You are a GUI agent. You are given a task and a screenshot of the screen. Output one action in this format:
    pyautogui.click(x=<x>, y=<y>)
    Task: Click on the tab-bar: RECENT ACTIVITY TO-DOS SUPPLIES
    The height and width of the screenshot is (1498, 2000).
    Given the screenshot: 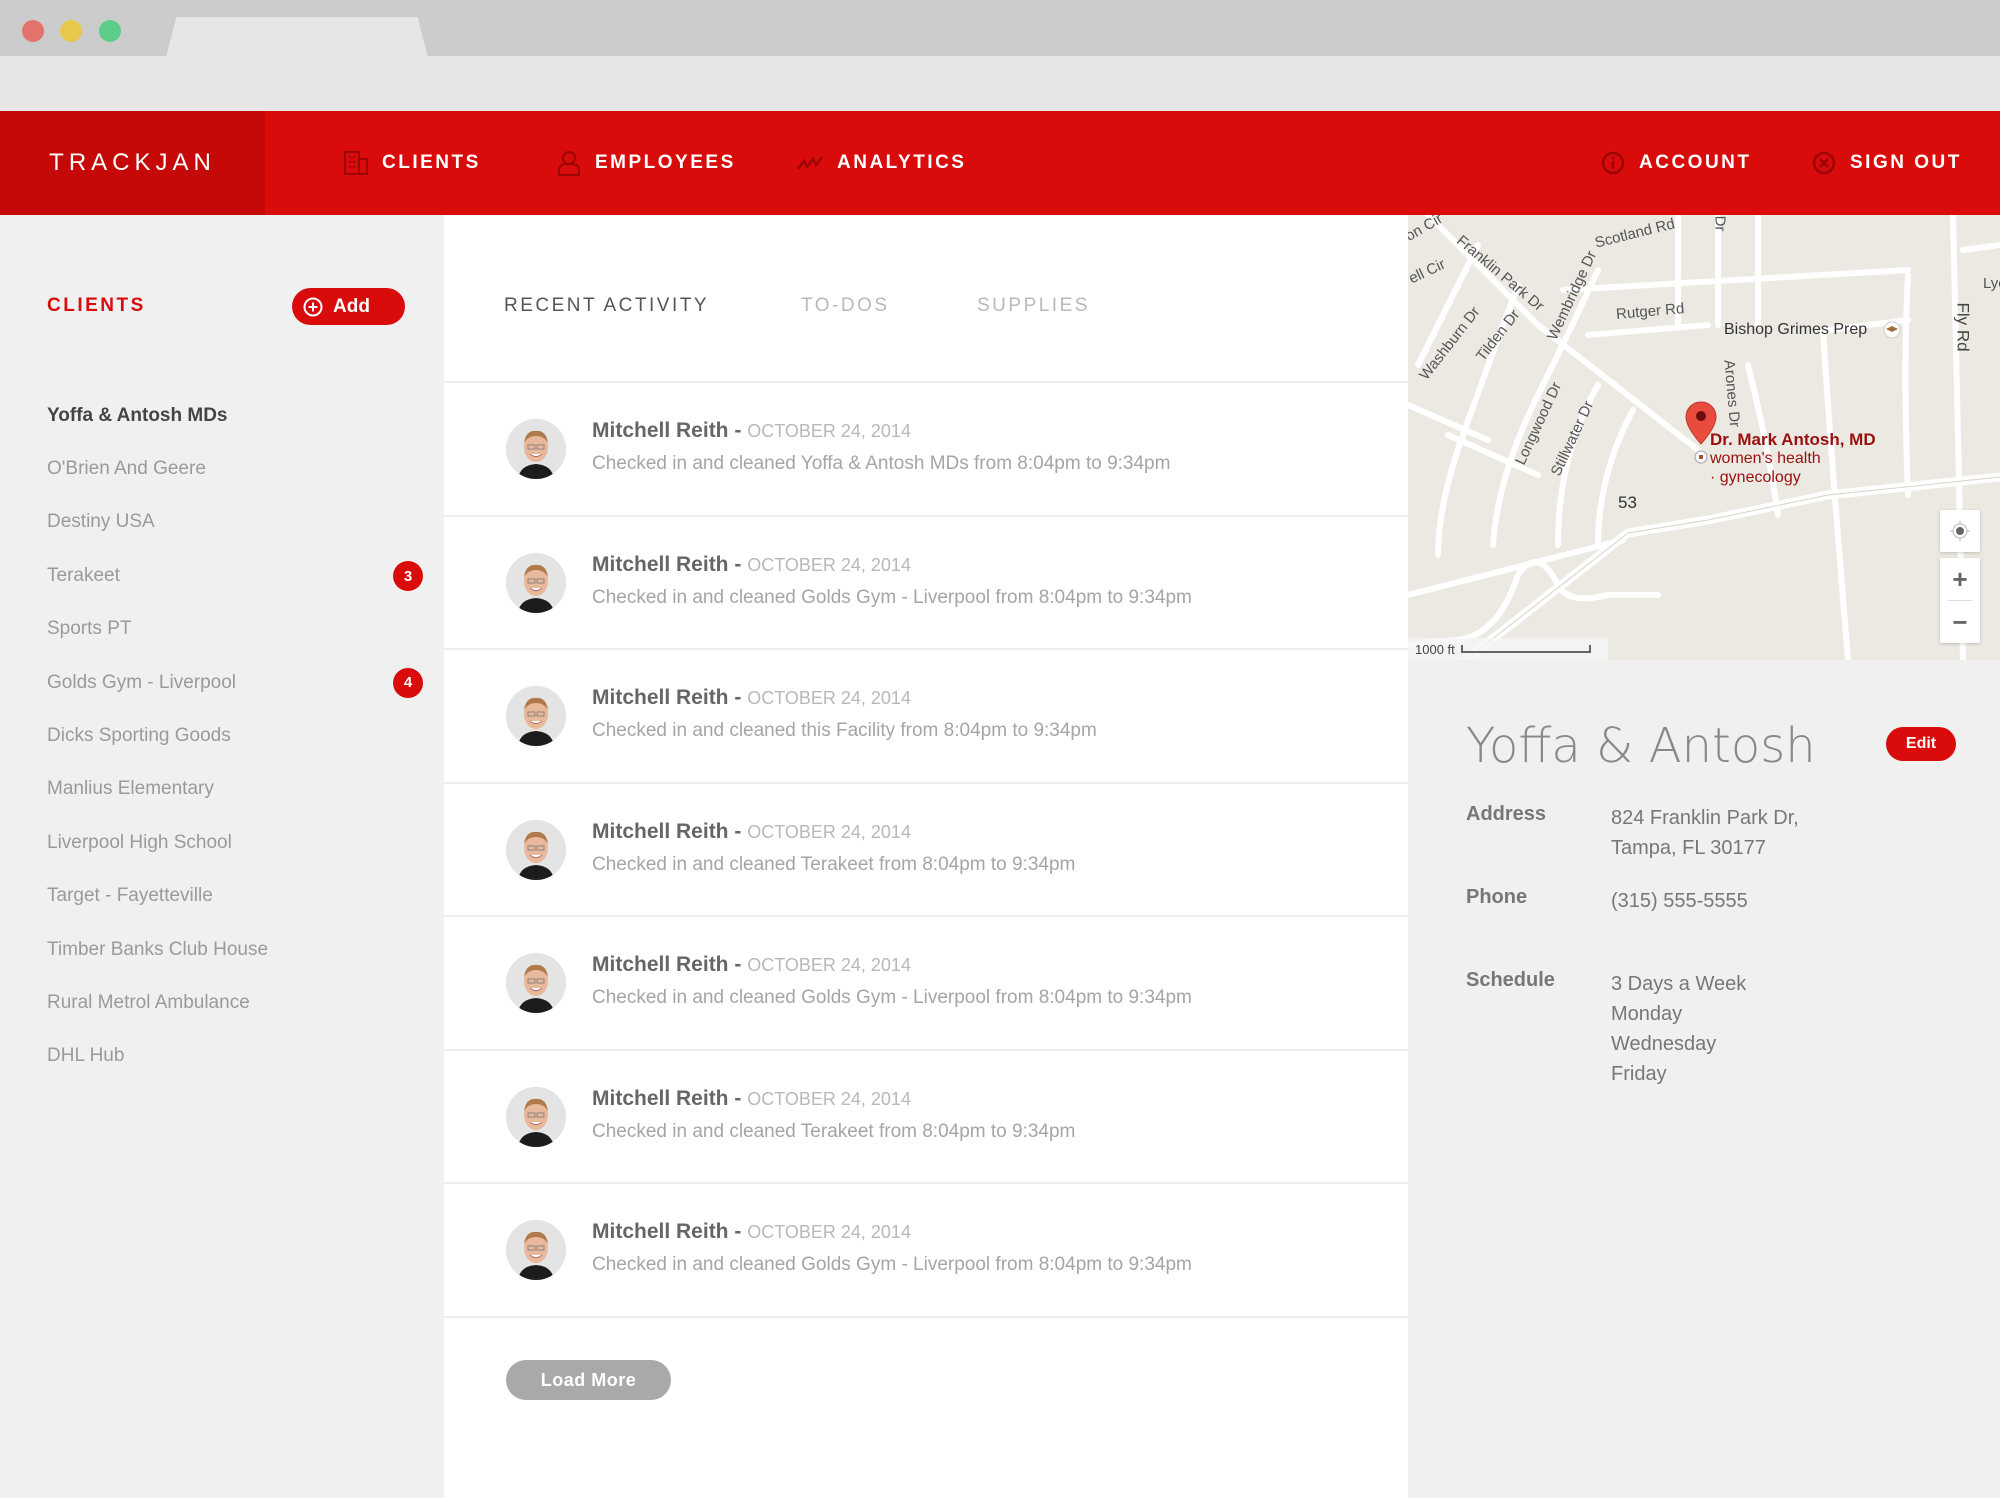 What is the action you would take?
    pyautogui.click(x=926, y=299)
    